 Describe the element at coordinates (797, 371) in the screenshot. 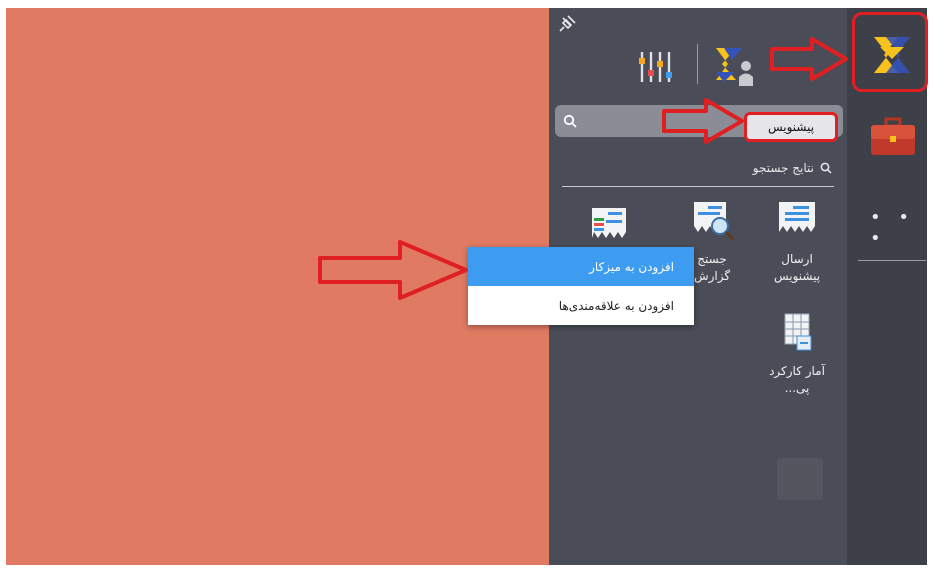

I see `tile-label-line1: آمار کارکرد` at that location.